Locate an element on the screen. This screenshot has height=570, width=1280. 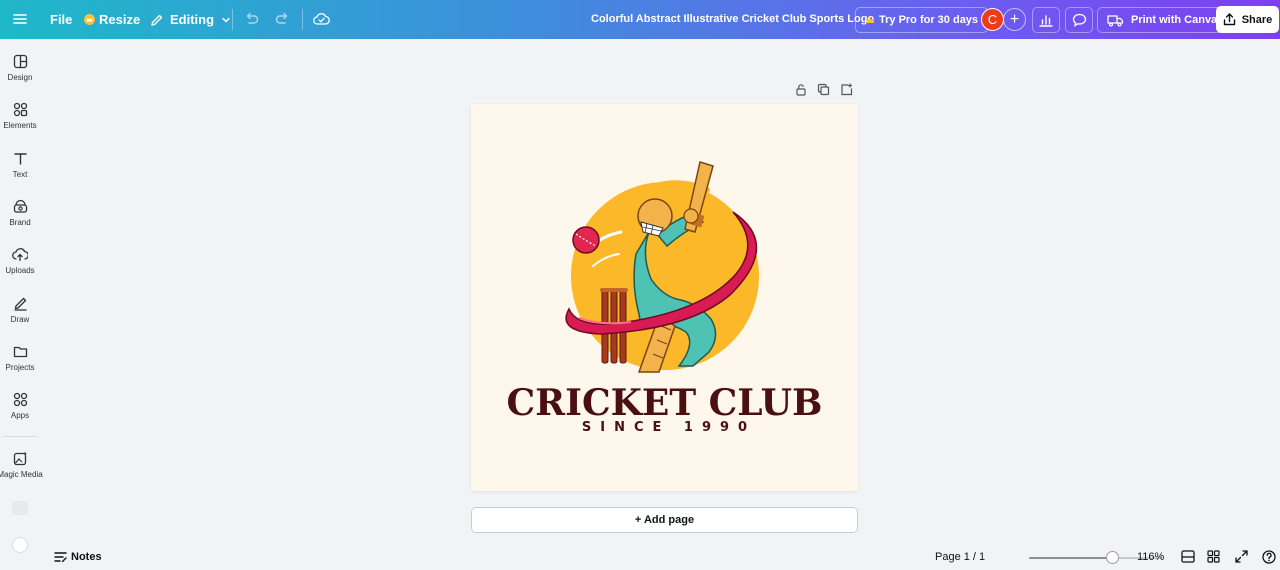
editing-mode-dropdown: Editing is located at coordinates (190, 19).